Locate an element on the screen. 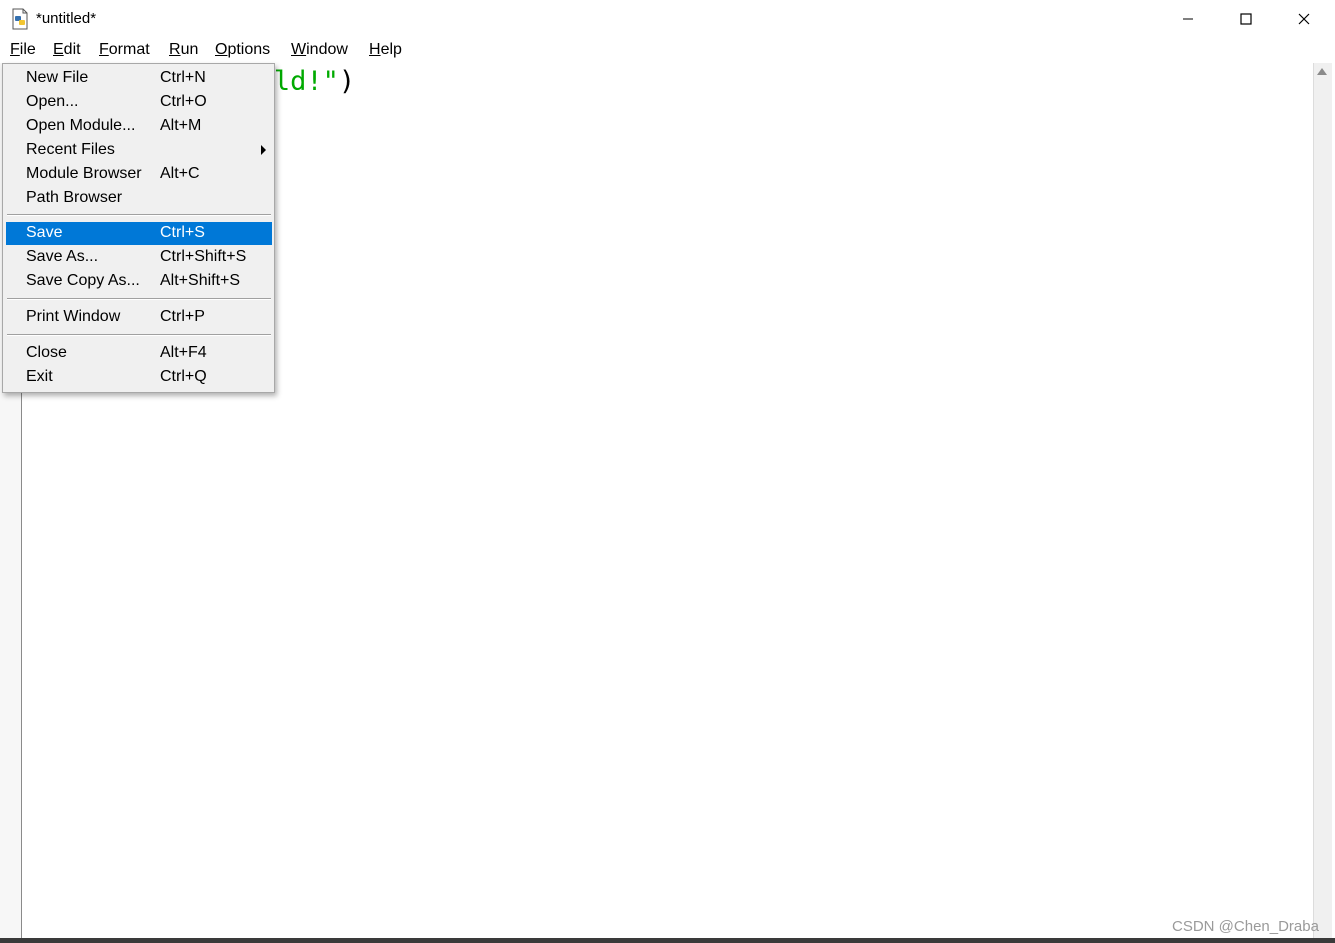  menu-item-save-copy-as: Save Copy As... Alt+Shift+S is located at coordinates (139, 281).